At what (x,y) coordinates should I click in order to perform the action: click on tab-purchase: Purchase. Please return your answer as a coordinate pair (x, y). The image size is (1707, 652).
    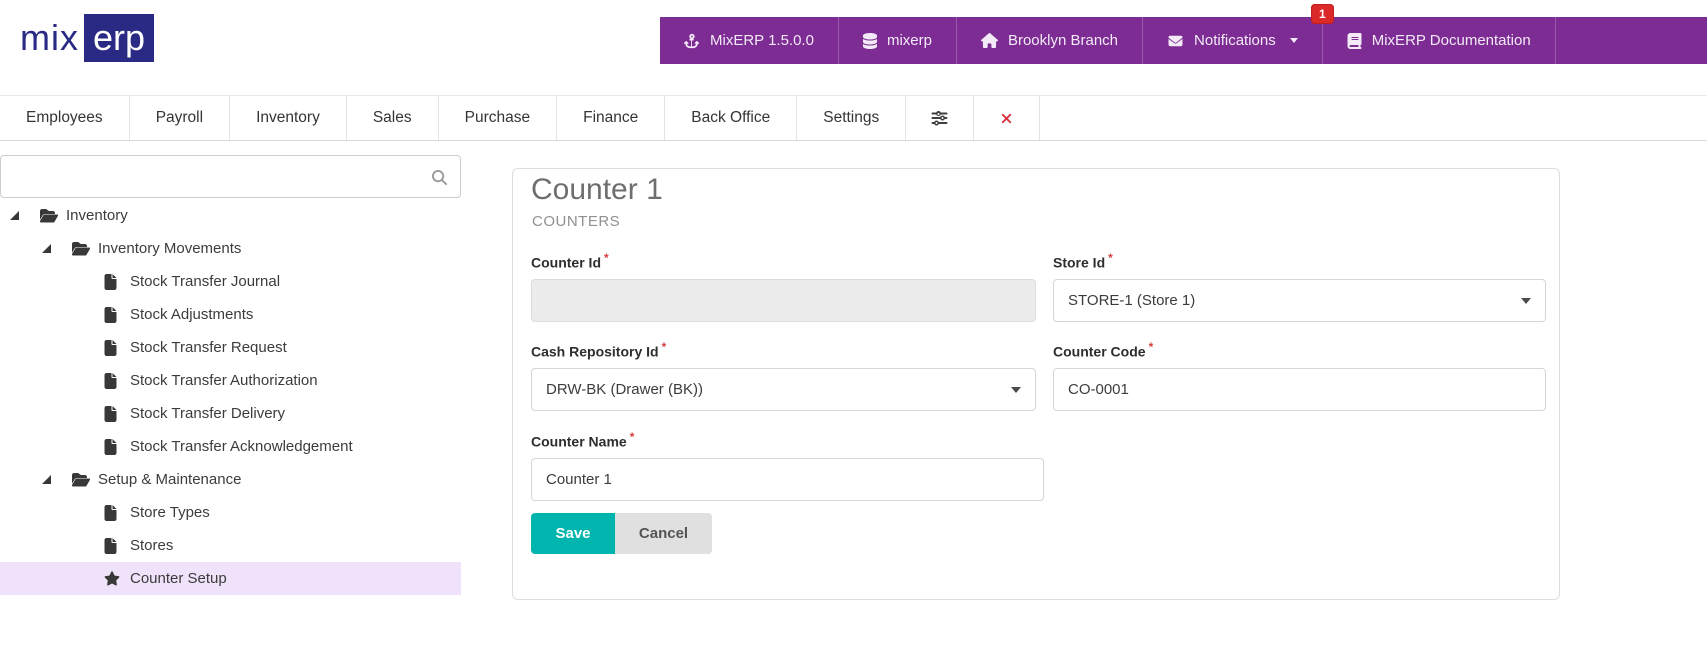
    Looking at the image, I should click on (498, 118).